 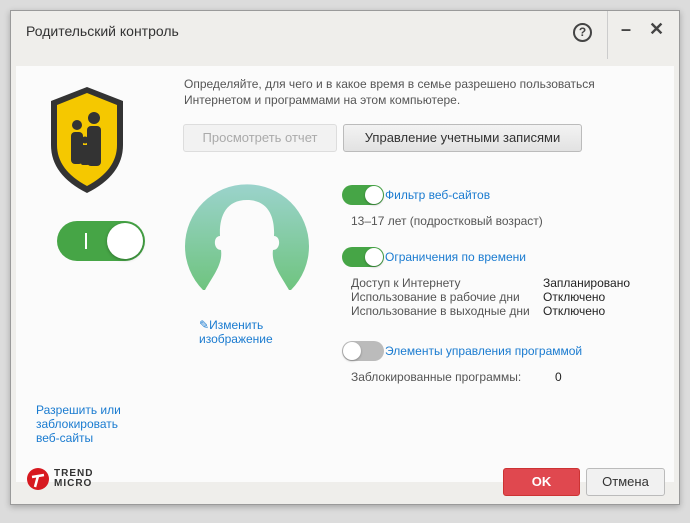 I want to click on window-title: Родительский контроль, so click(x=102, y=31).